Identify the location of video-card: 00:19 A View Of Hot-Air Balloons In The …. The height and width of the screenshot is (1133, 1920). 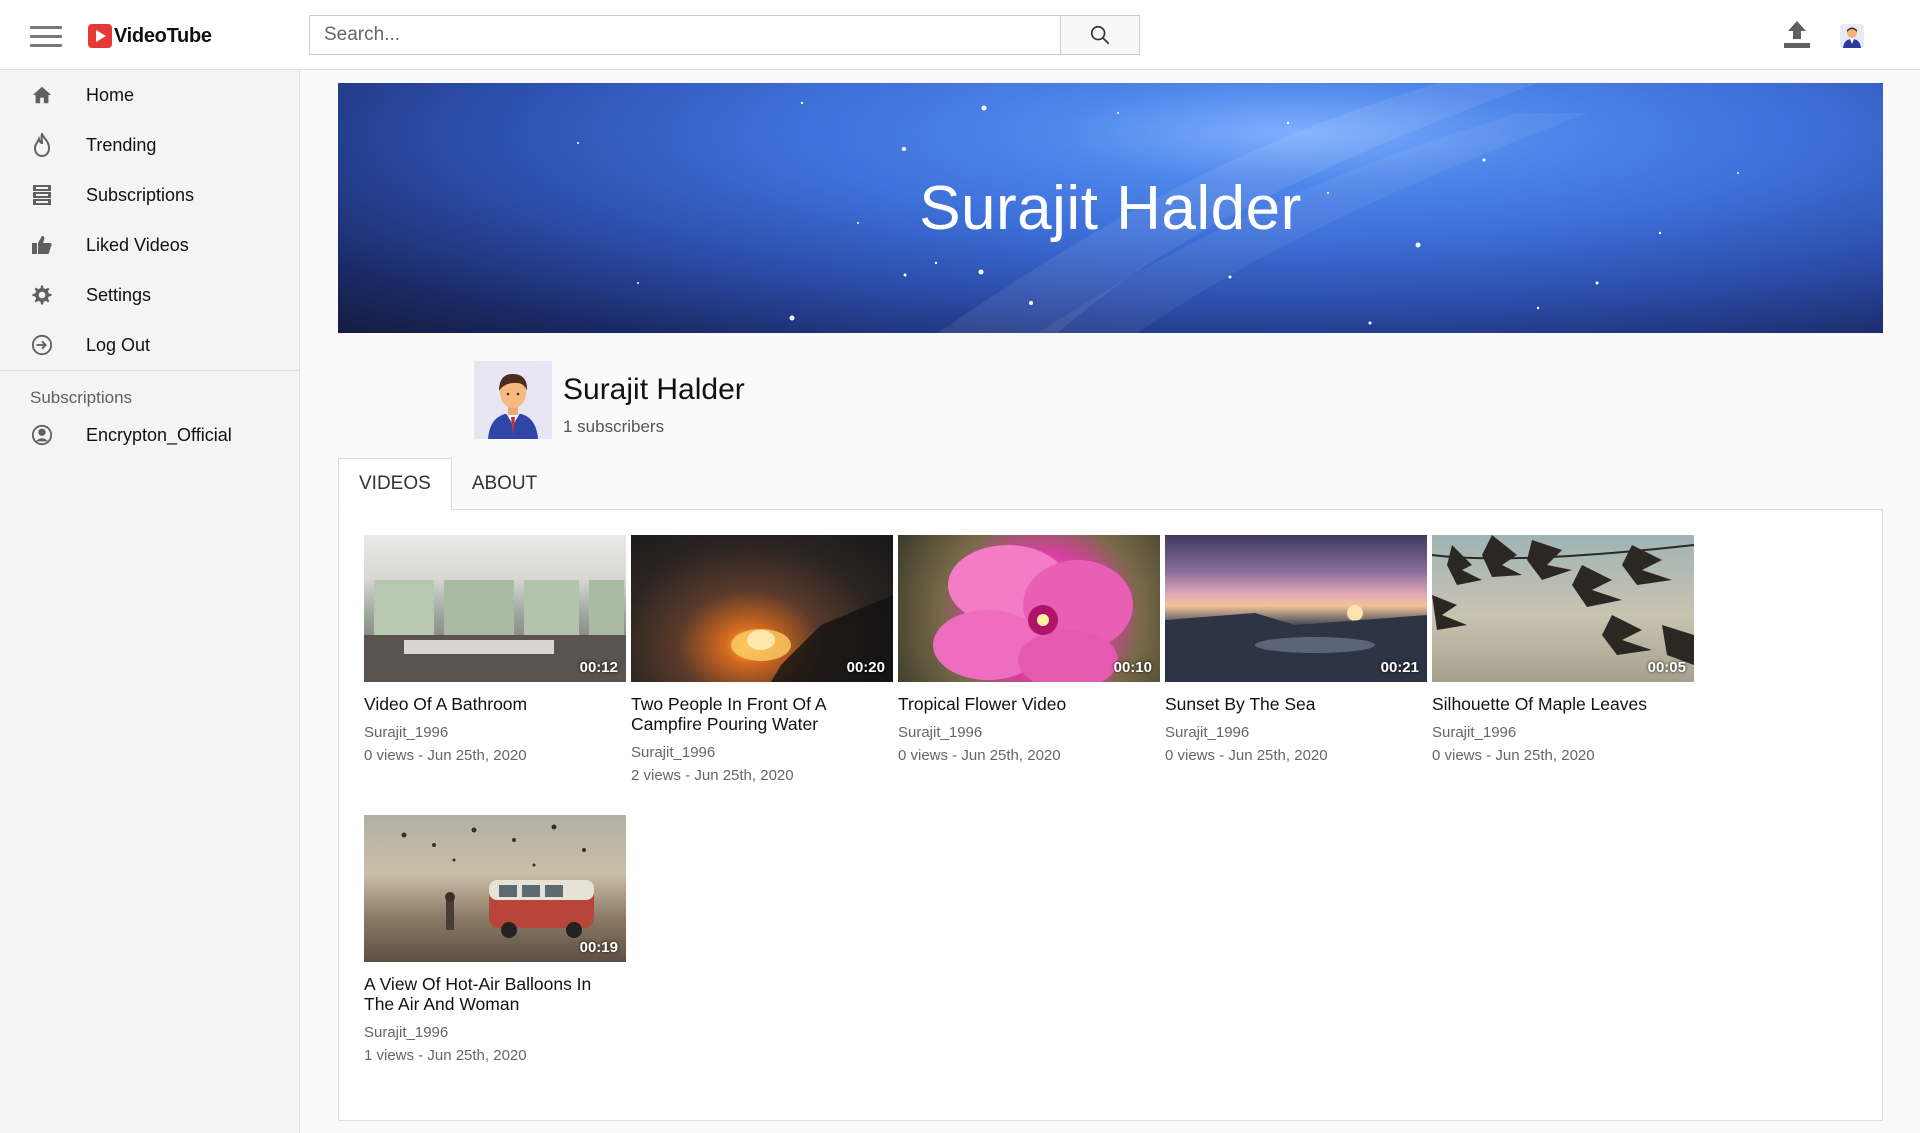
(495, 939).